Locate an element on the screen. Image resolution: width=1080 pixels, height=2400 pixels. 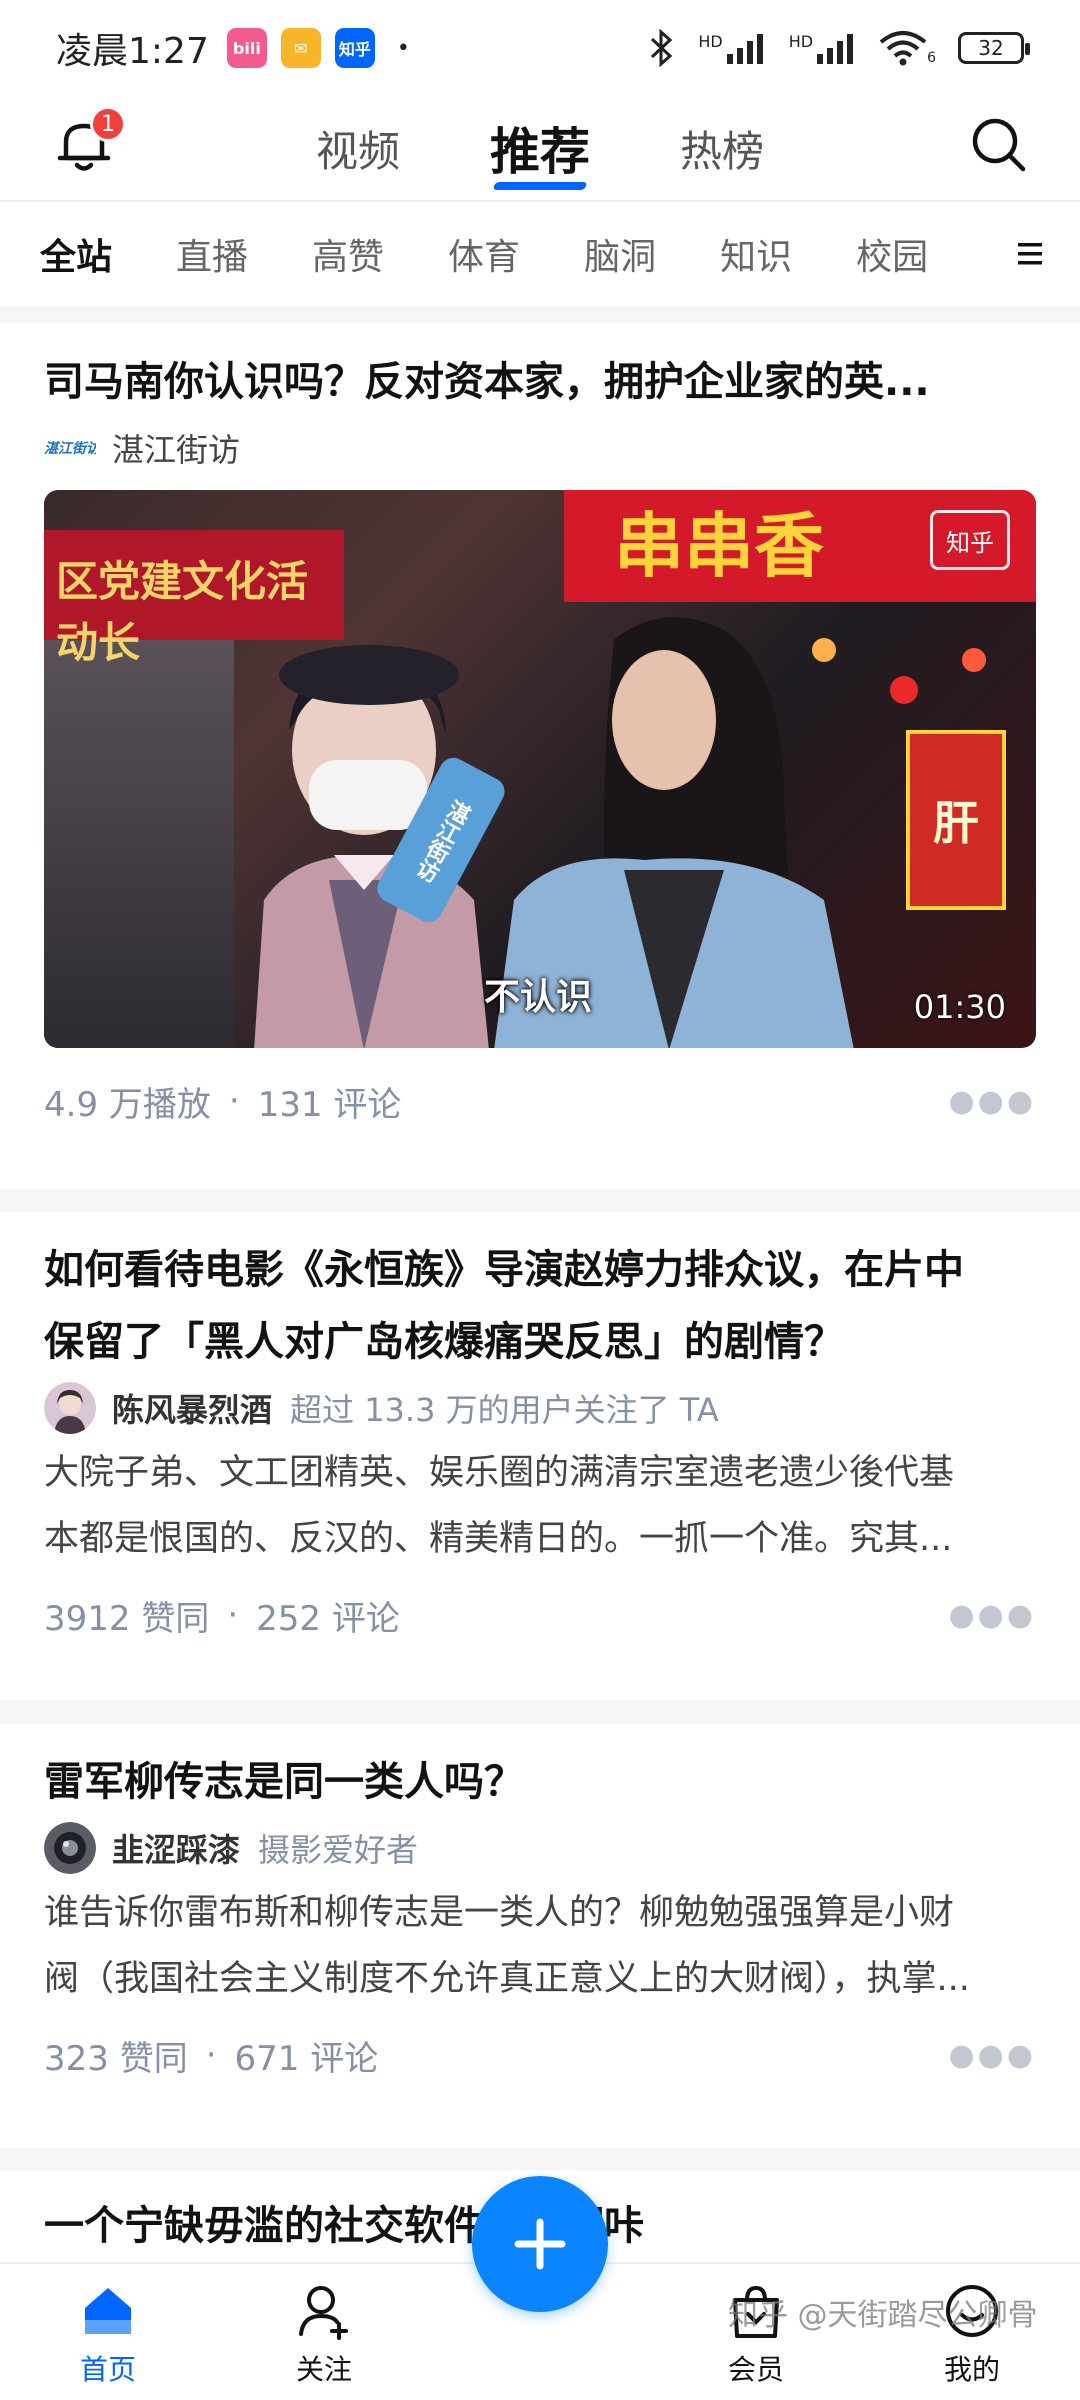
tab-recommend: 推荐 is located at coordinates (540, 148).